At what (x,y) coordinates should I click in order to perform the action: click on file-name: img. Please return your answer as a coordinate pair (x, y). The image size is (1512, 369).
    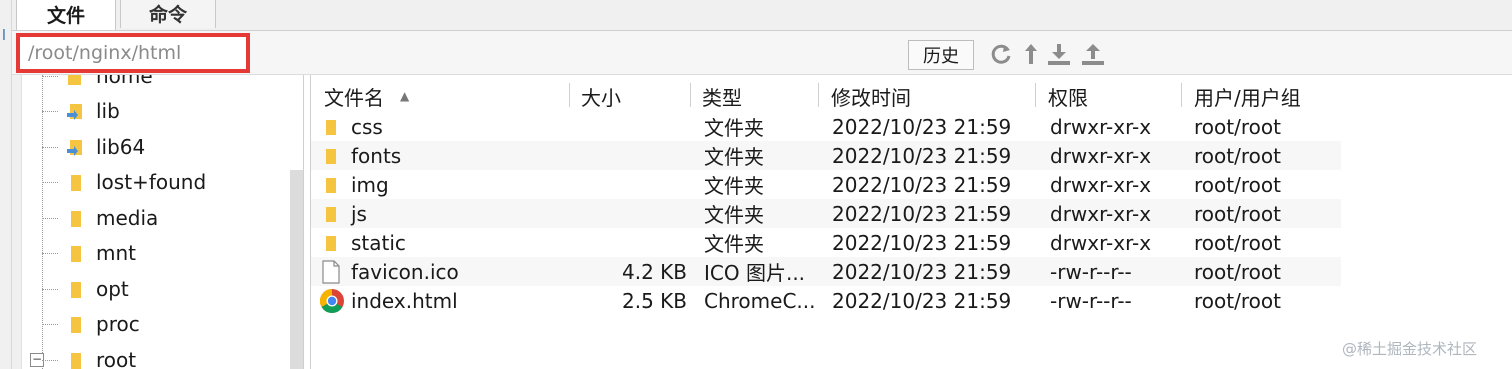
    Looking at the image, I should click on (370, 184).